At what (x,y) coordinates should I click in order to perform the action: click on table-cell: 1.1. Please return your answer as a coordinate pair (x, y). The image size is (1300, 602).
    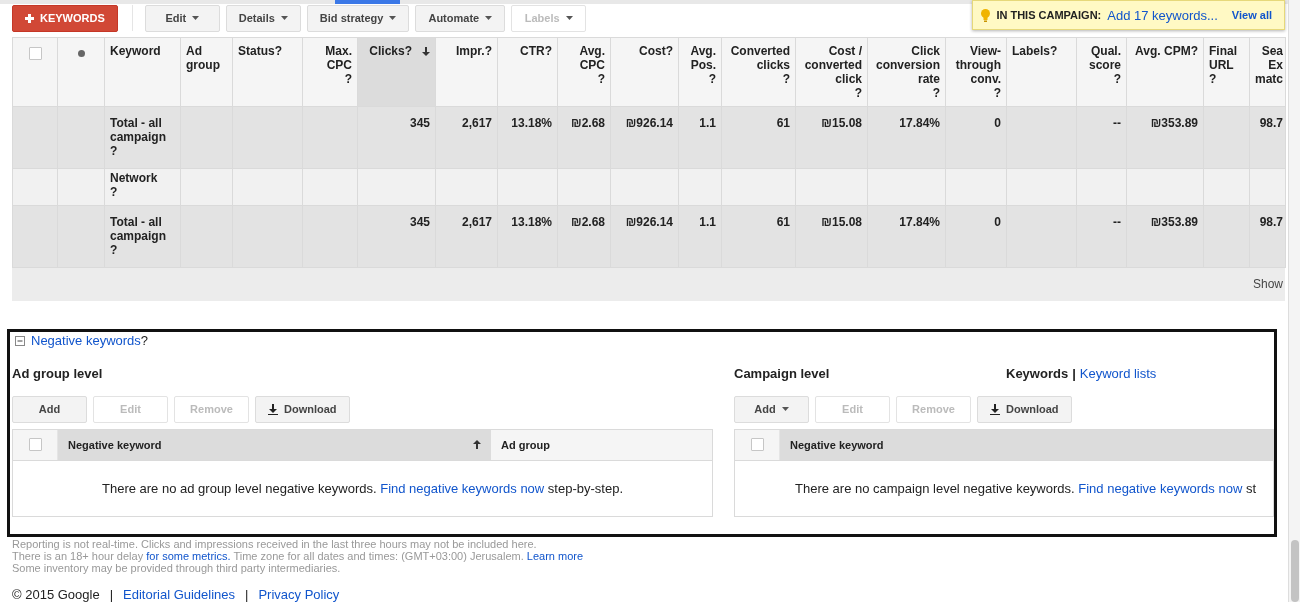
    Looking at the image, I should click on (700, 137).